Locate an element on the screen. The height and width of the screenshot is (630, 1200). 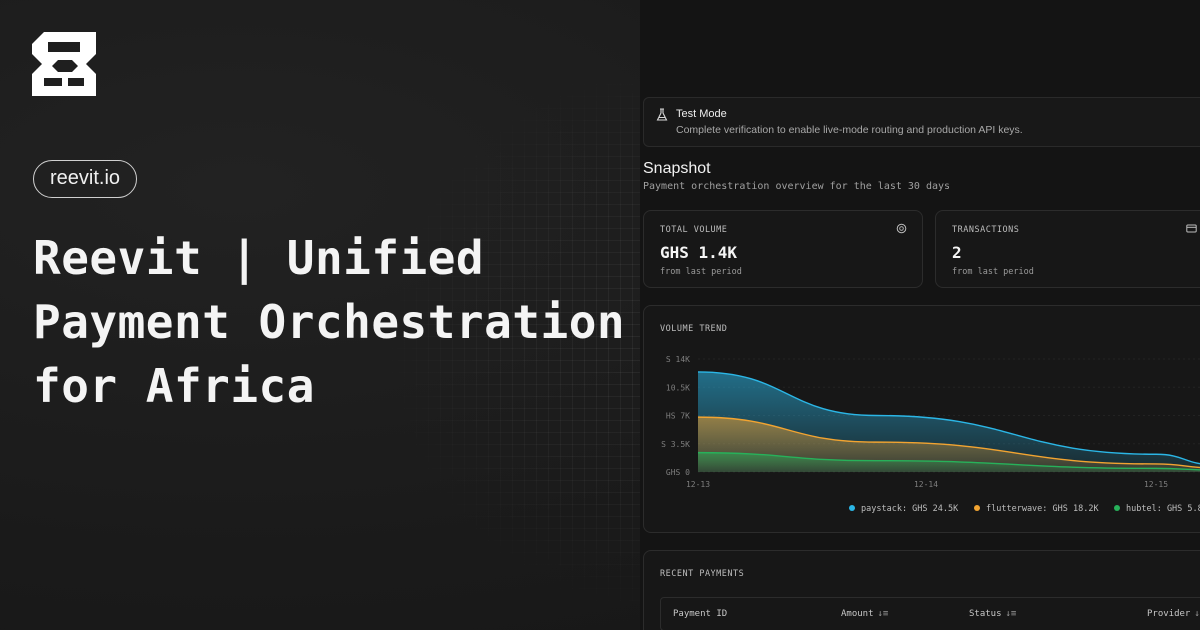
transactions-label: TRANSACTIONS is located at coordinates (986, 230).